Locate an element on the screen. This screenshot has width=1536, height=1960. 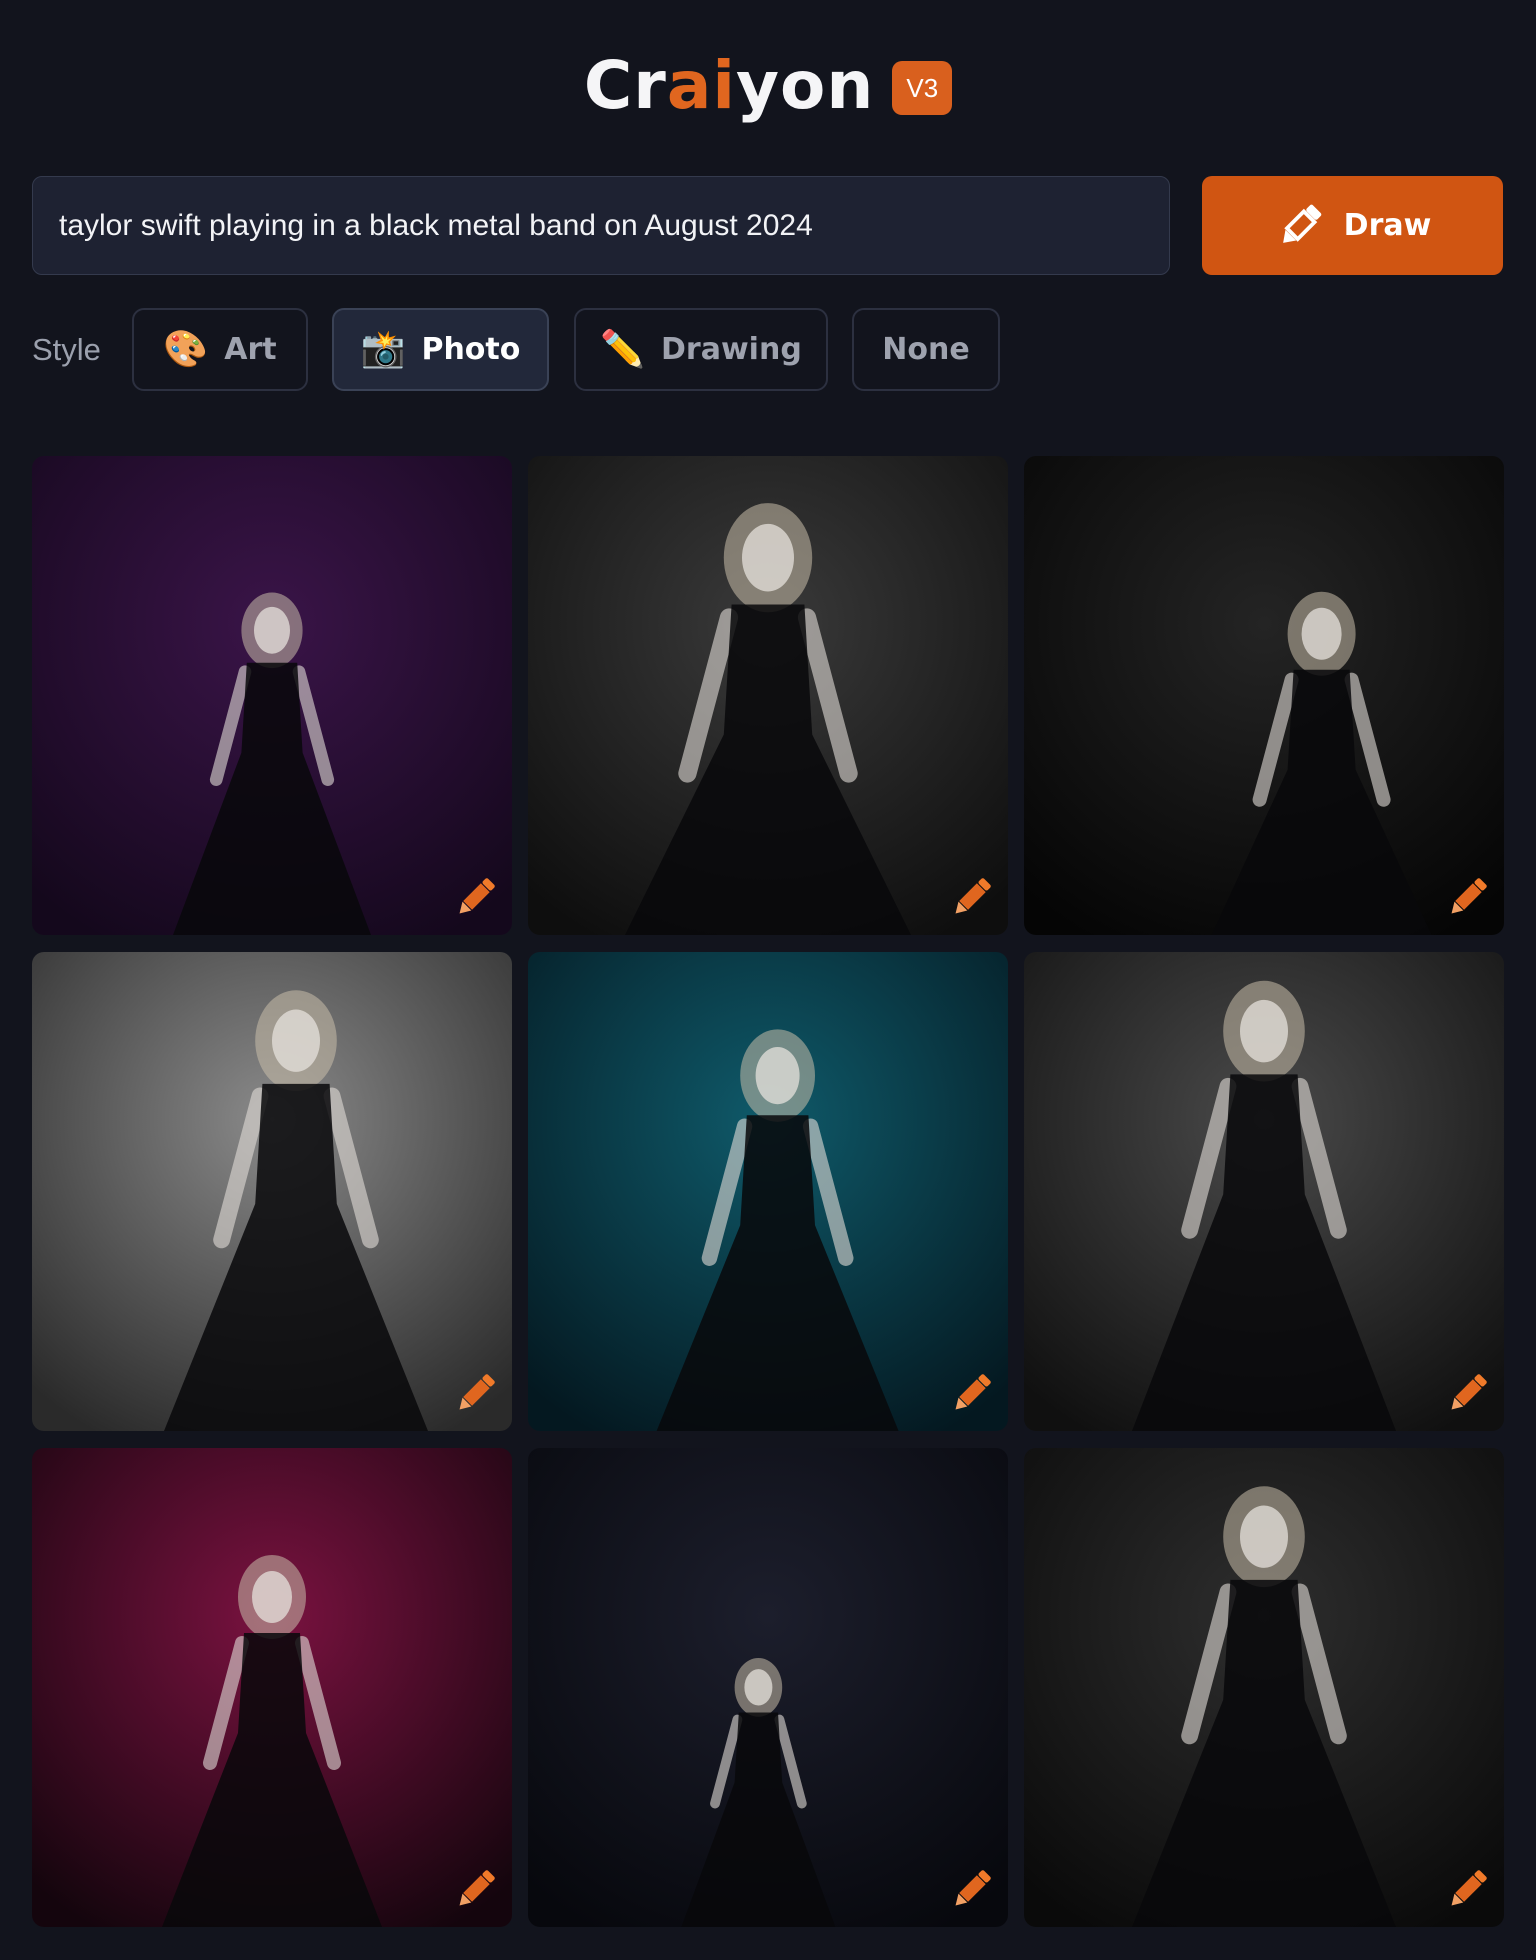
style-label: Style is located at coordinates (66, 349).